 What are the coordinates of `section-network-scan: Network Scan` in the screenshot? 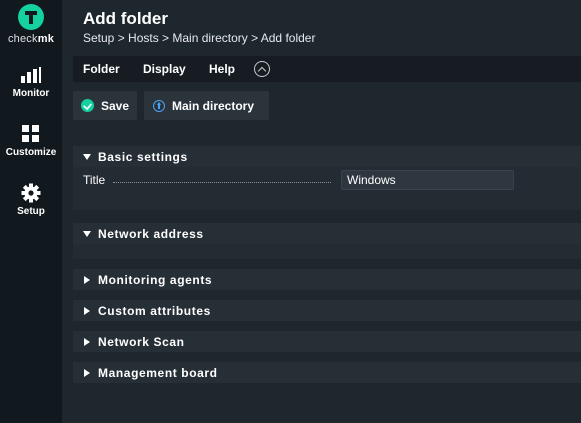 It's located at (327, 341).